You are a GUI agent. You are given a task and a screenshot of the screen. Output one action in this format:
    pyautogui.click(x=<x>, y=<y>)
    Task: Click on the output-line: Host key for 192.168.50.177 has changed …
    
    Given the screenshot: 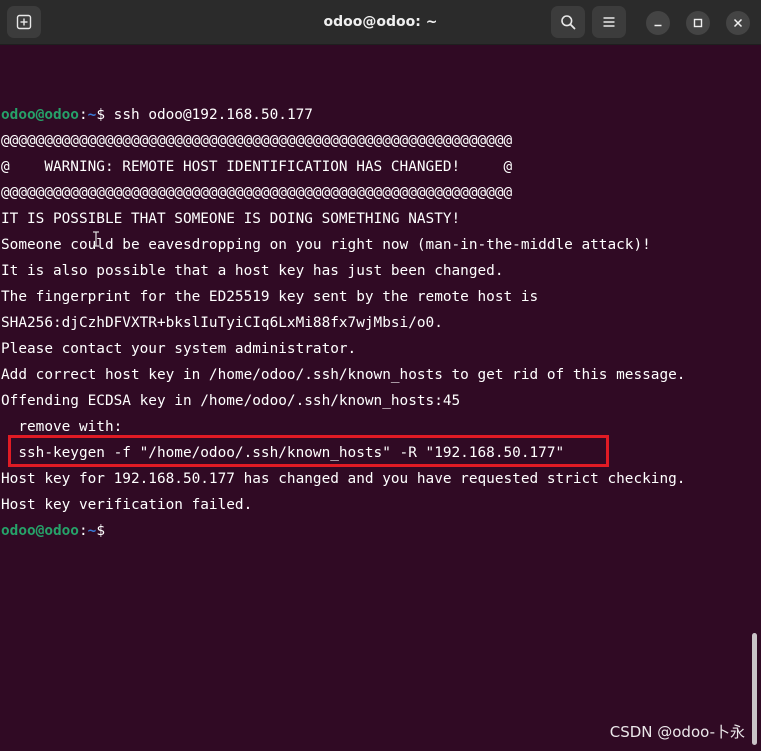 What is the action you would take?
    pyautogui.click(x=343, y=479)
    